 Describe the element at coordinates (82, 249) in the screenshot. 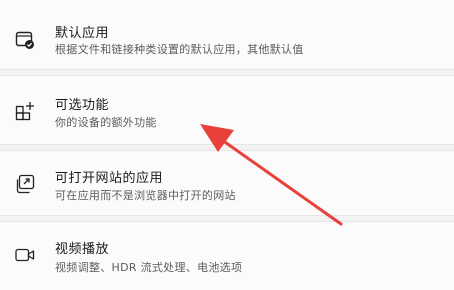

I see `item-title: 视频播放` at that location.